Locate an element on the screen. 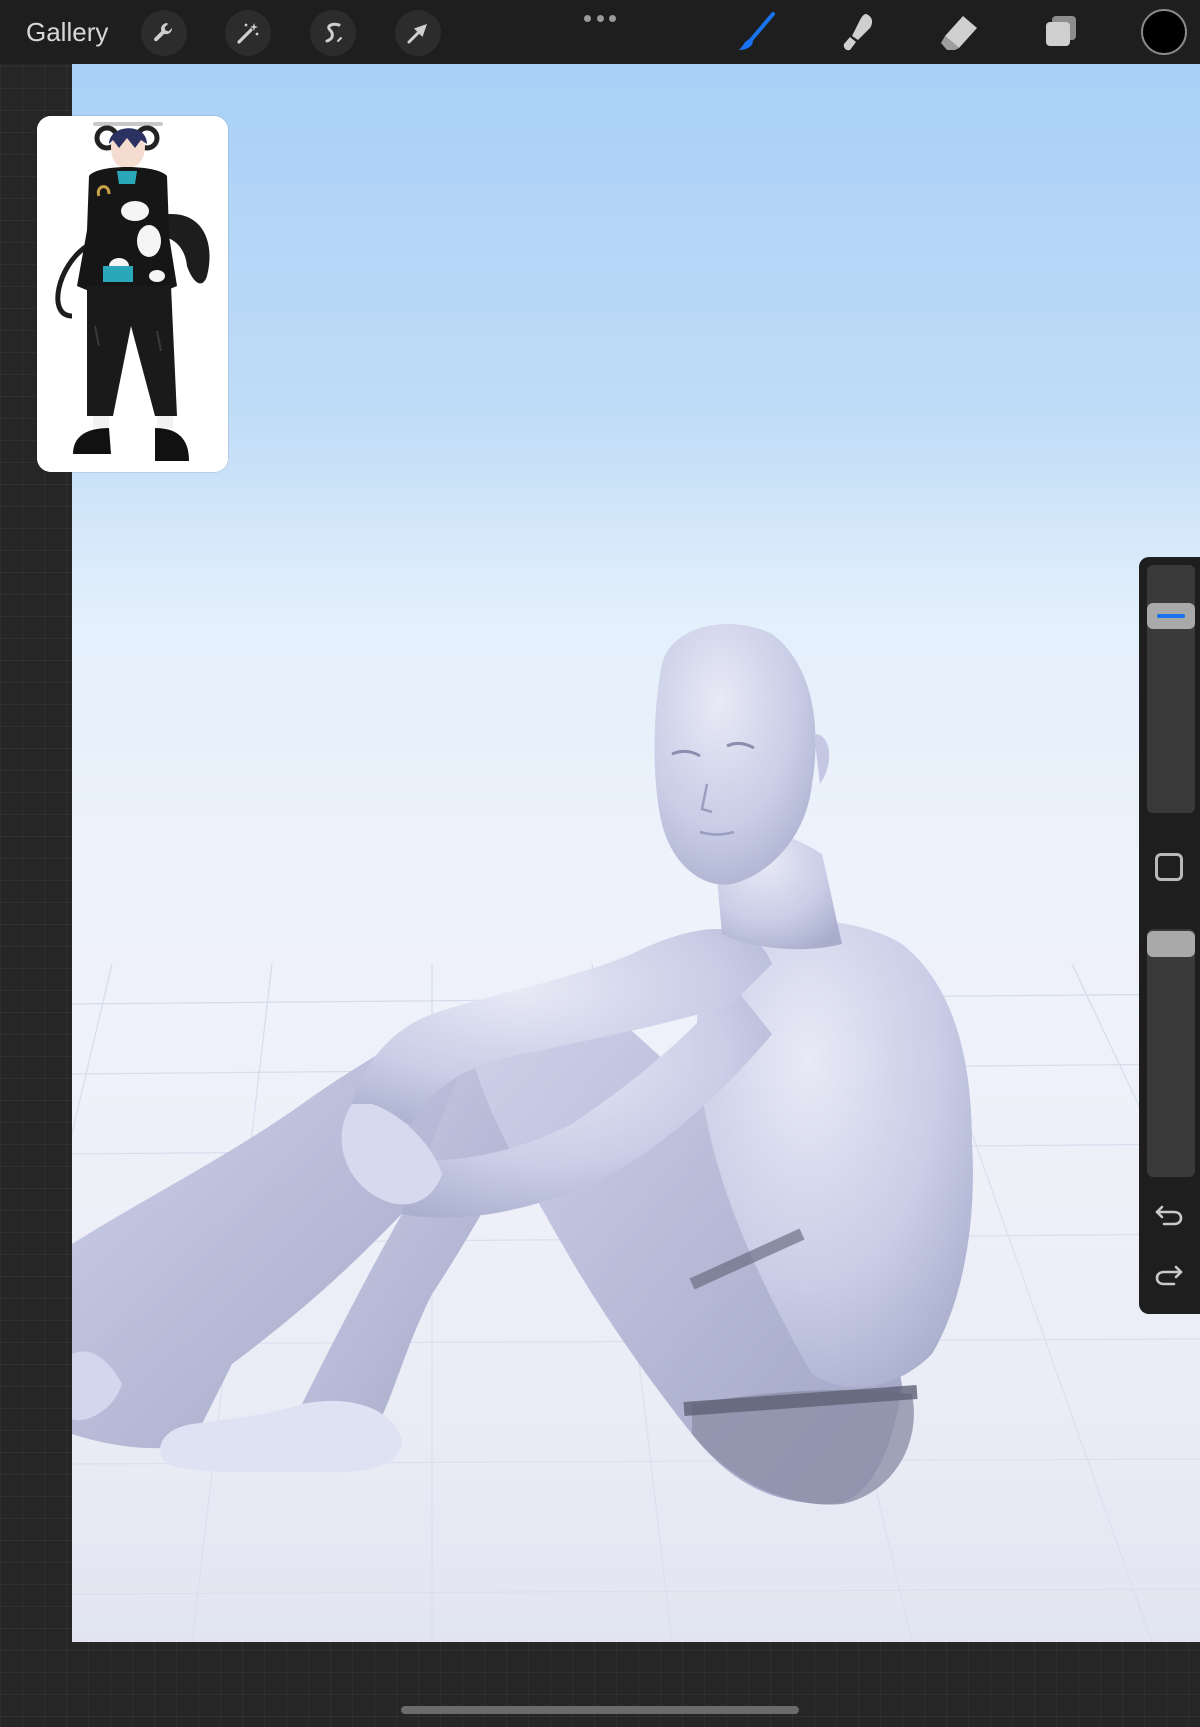  top-toolbar: Gallery is located at coordinates (600, 32).